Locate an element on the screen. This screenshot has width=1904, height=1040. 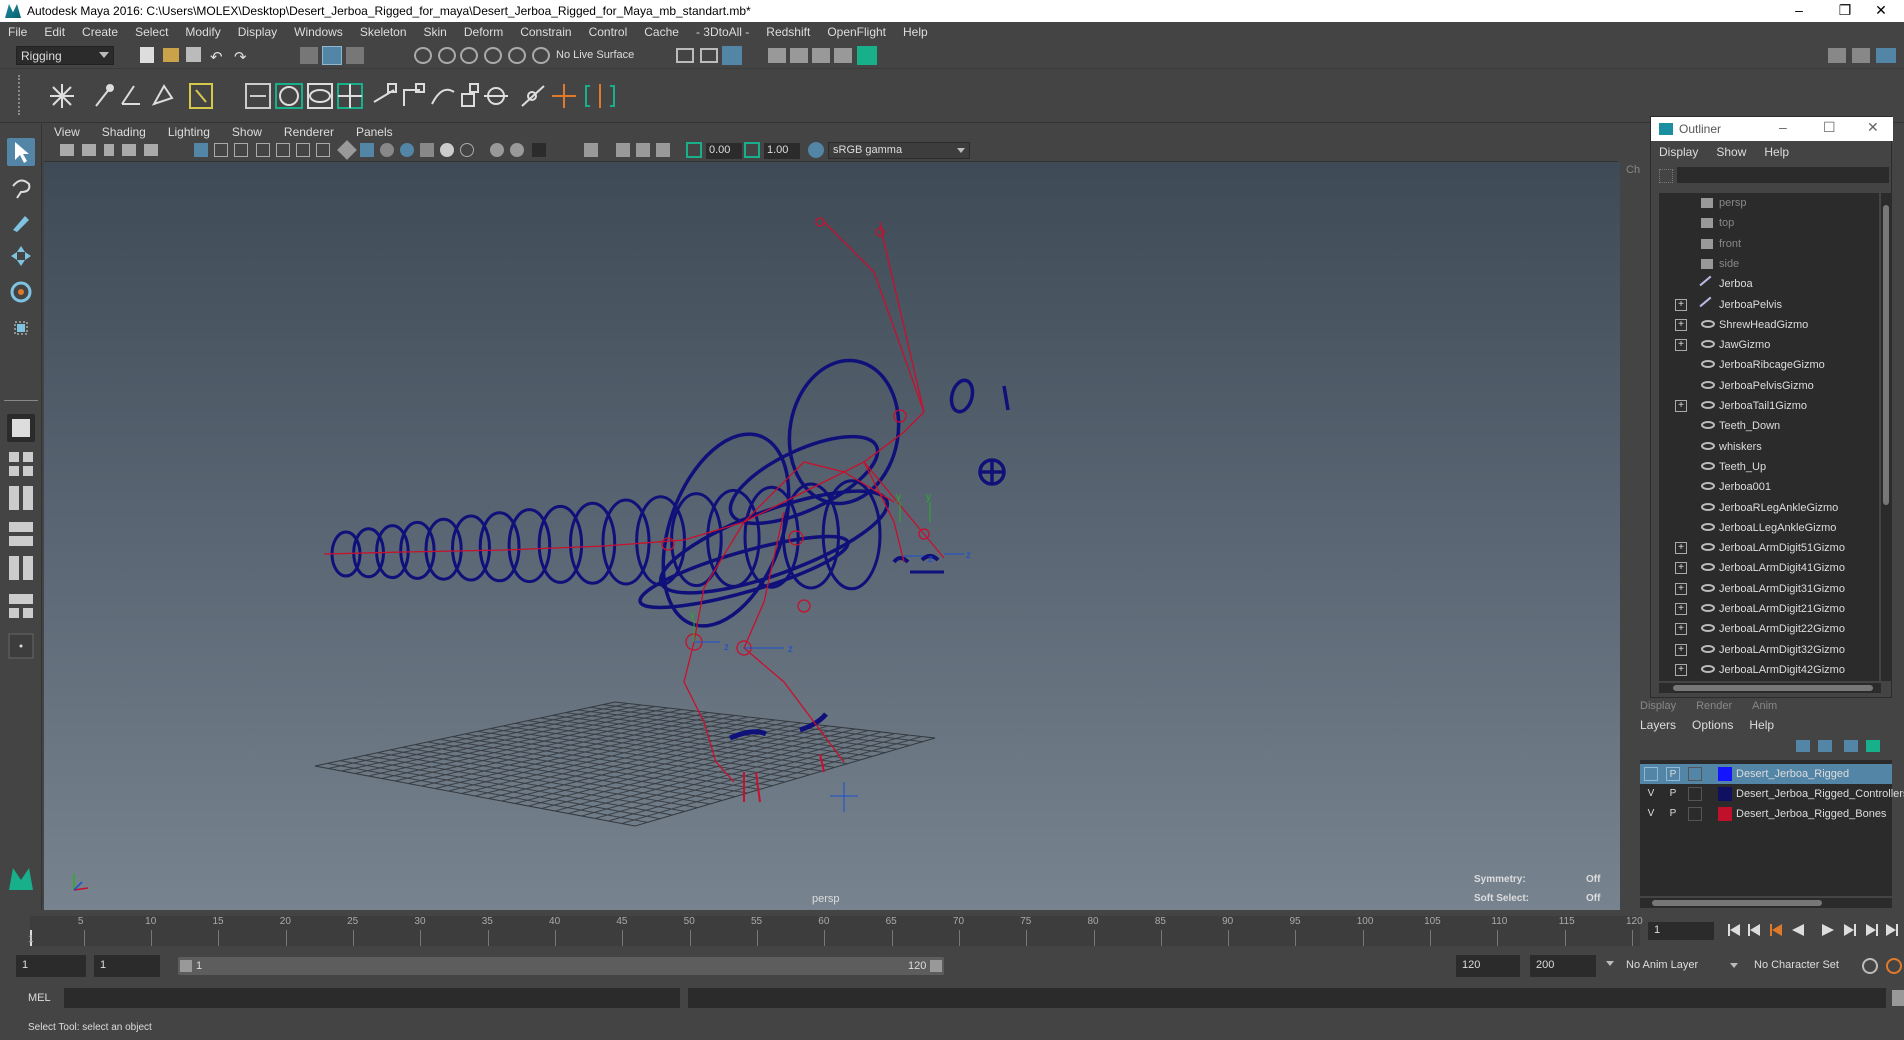
outliner-item: + JerboaTail1Gizmo is located at coordinates (1769, 406).